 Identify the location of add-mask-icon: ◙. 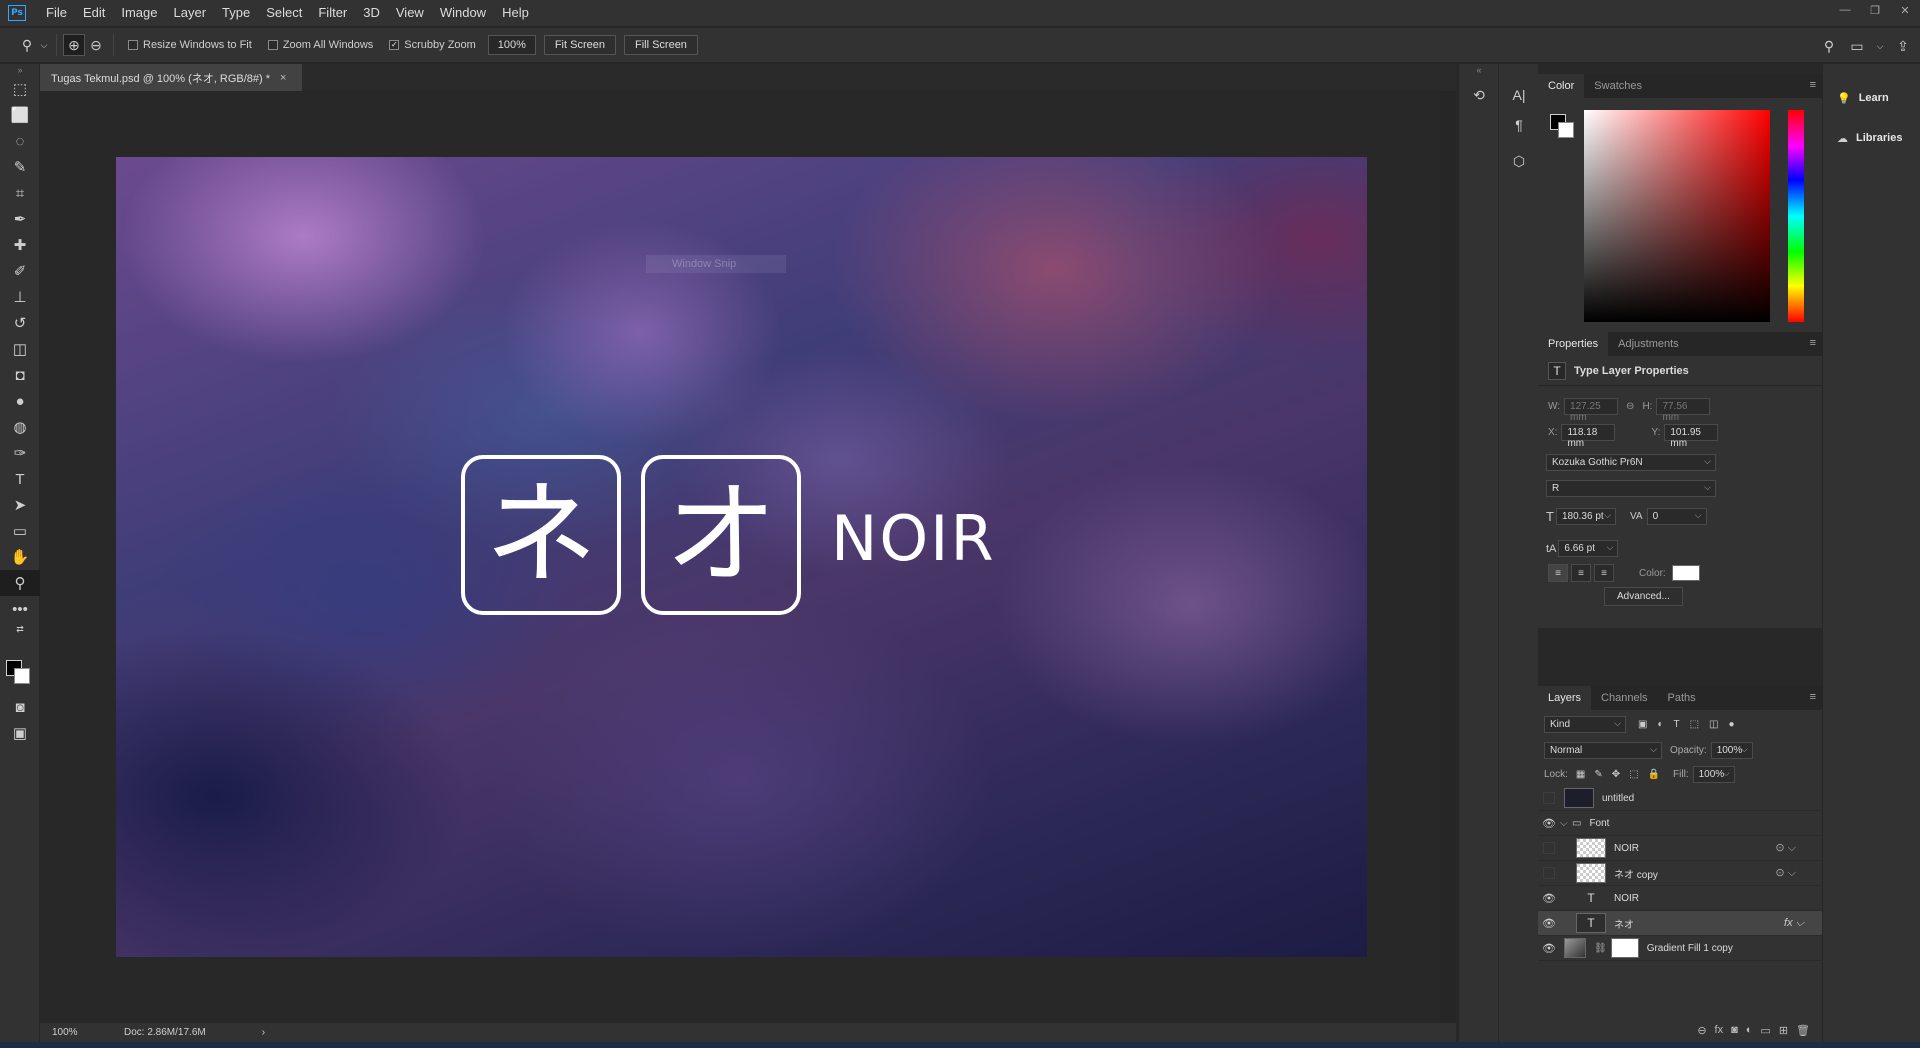
(1734, 1030).